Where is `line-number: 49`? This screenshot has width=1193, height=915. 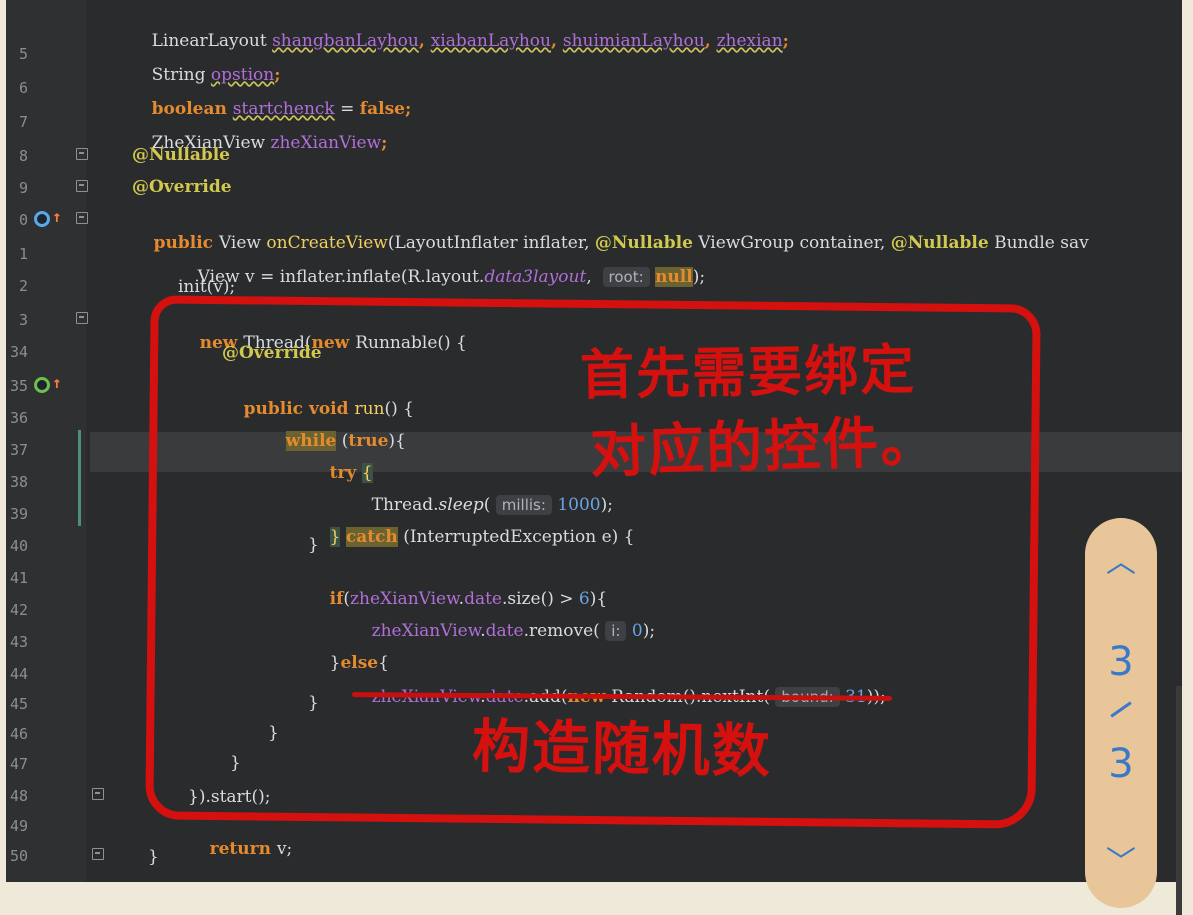 line-number: 49 is located at coordinates (18, 826).